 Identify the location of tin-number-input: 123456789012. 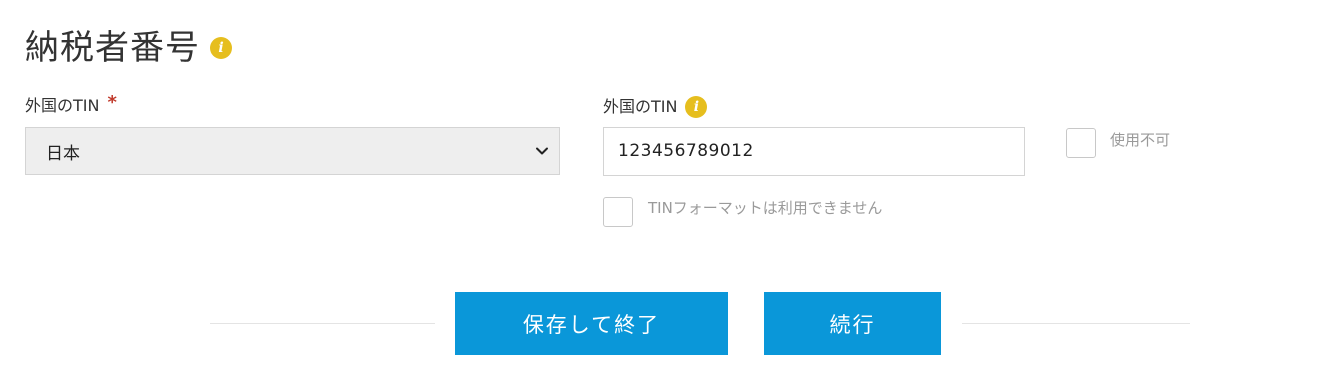
(814, 151).